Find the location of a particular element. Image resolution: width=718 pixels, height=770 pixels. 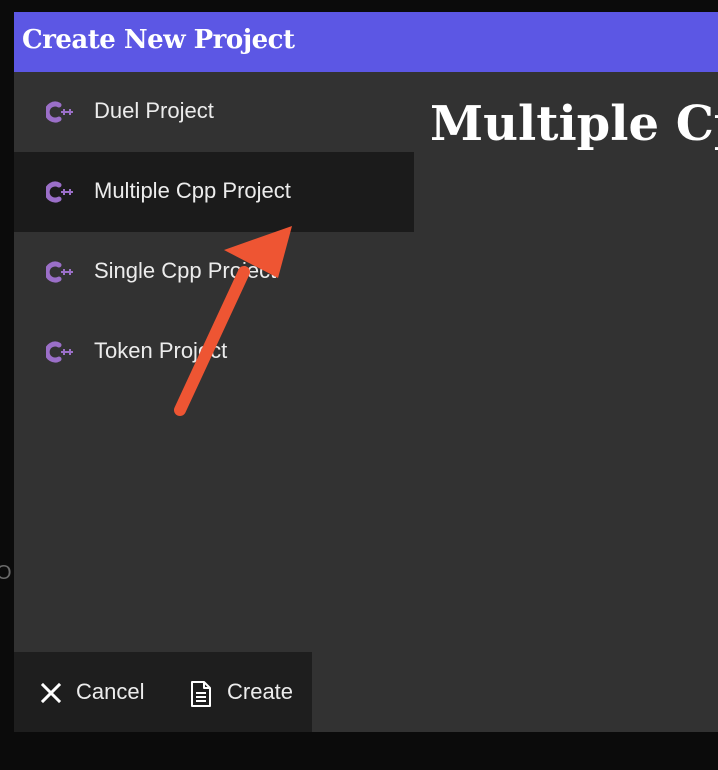

create-button: Create is located at coordinates (243, 692).